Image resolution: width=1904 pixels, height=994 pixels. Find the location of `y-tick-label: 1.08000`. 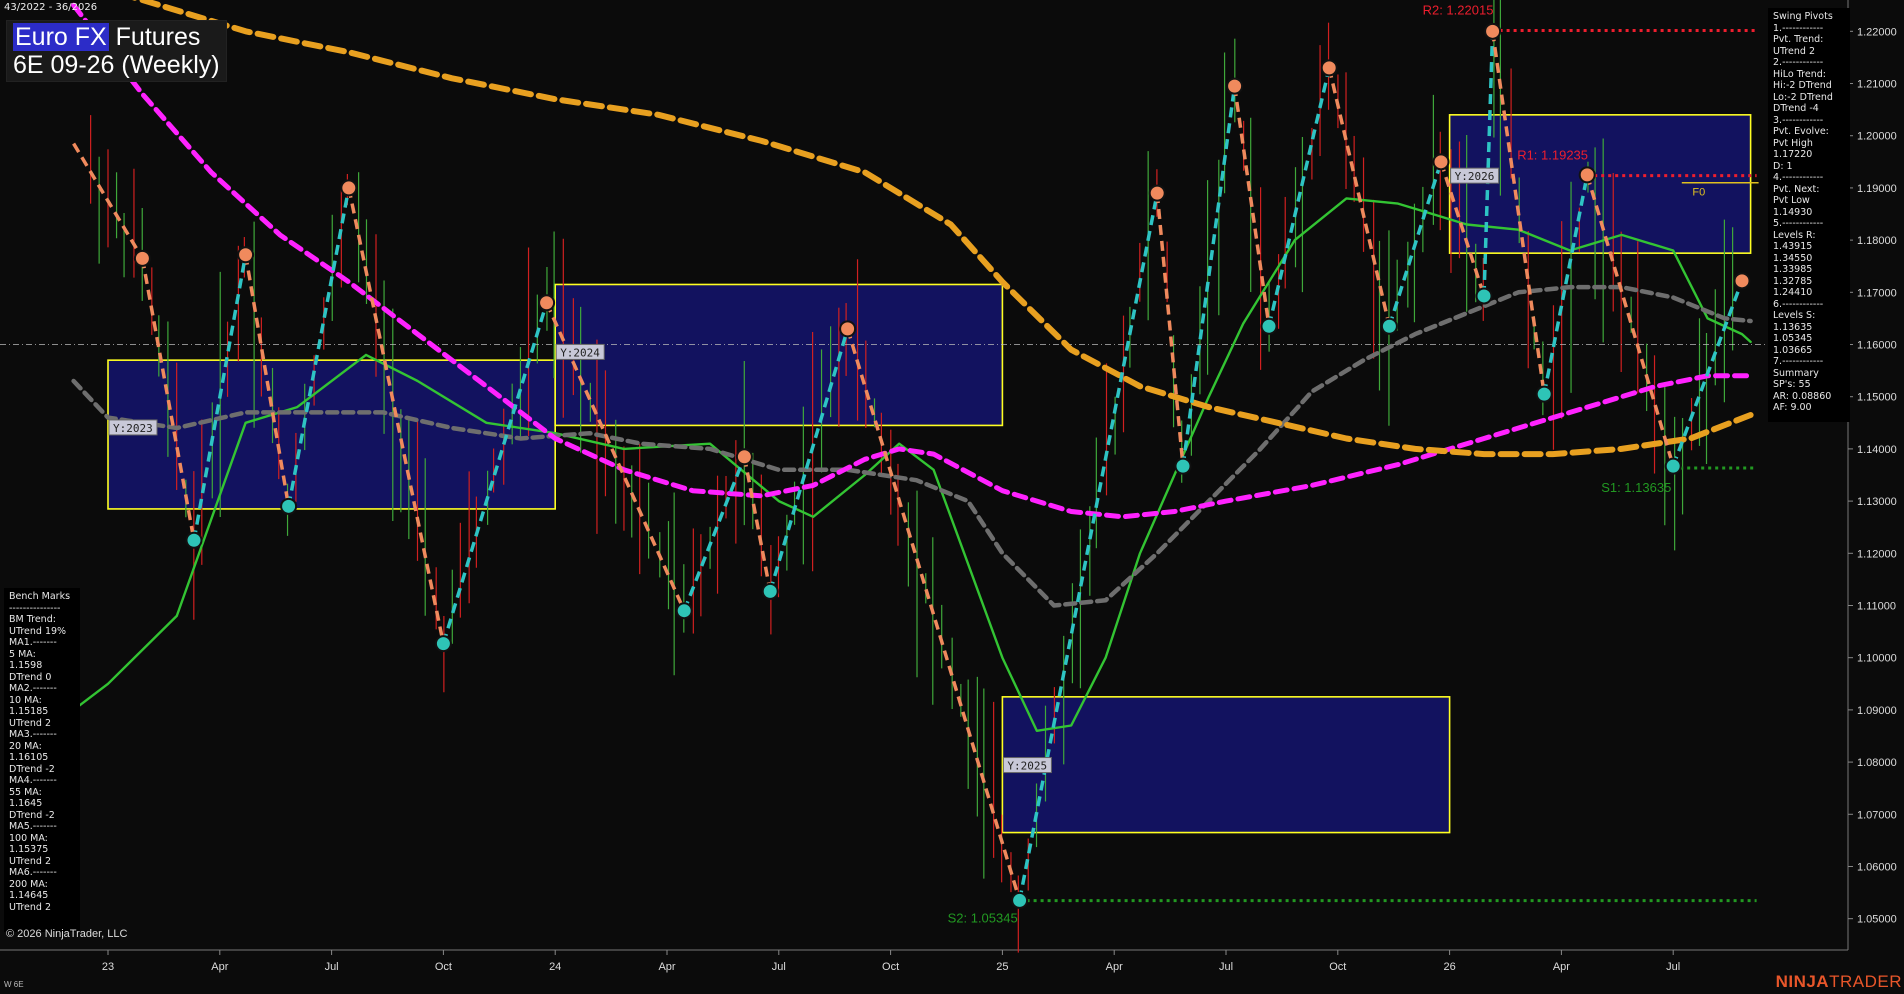

y-tick-label: 1.08000 is located at coordinates (1877, 763).